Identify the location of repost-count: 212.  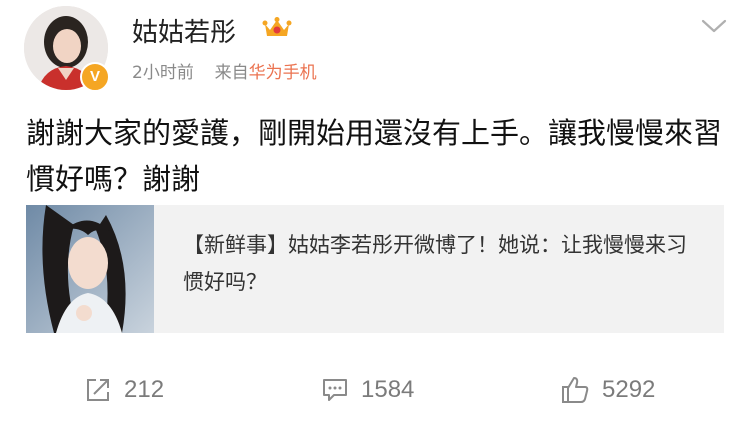
(144, 389).